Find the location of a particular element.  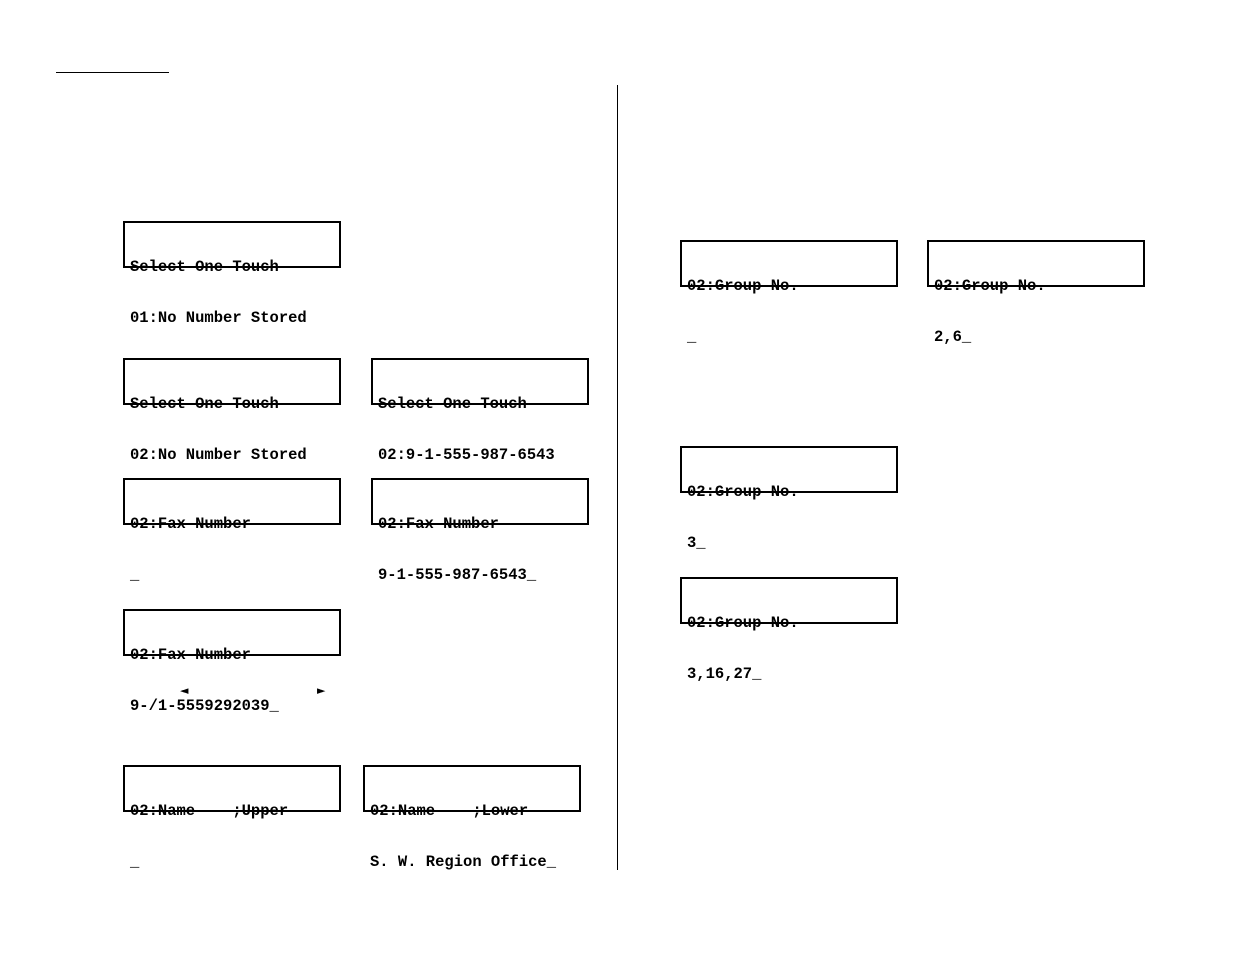

column-divider is located at coordinates (617, 477).